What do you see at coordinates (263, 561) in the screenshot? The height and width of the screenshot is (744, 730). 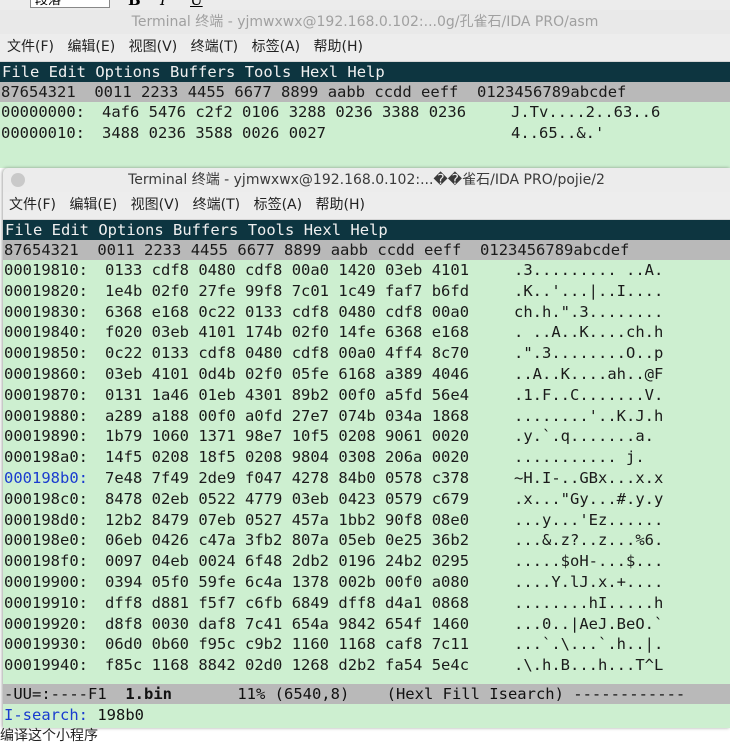 I see `hex-word: 6f48` at bounding box center [263, 561].